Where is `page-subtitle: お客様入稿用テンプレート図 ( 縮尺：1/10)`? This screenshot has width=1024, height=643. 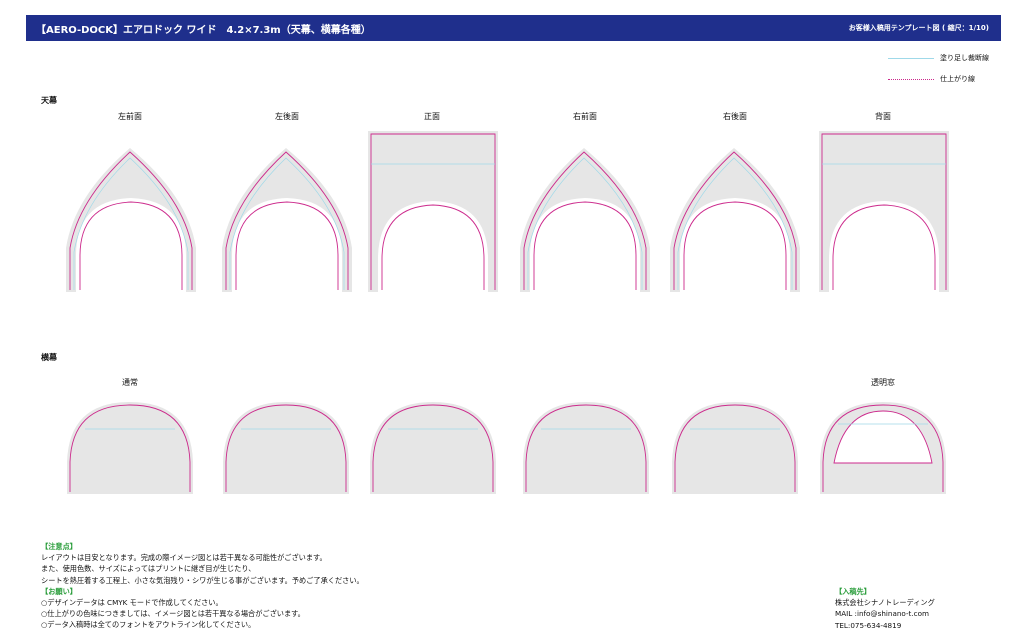 page-subtitle: お客様入稿用テンプレート図 ( 縮尺：1/10) is located at coordinates (918, 28).